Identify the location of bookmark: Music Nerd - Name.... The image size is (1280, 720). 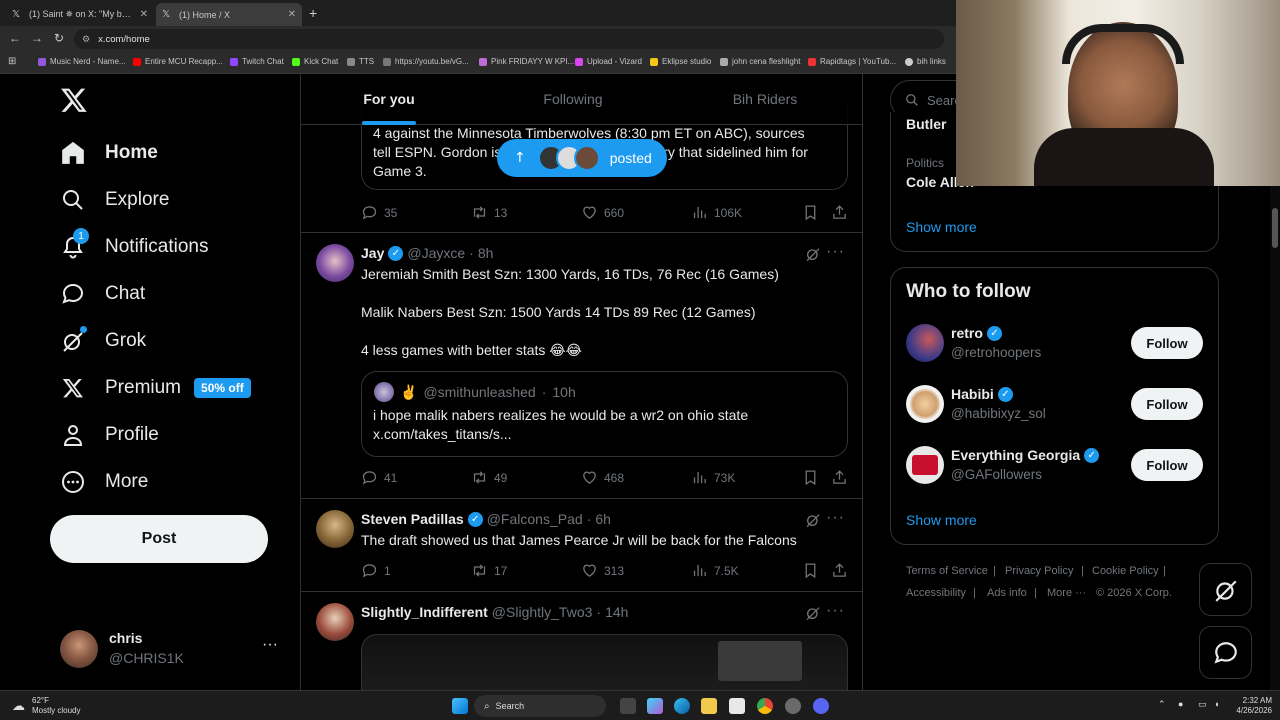
(82, 61).